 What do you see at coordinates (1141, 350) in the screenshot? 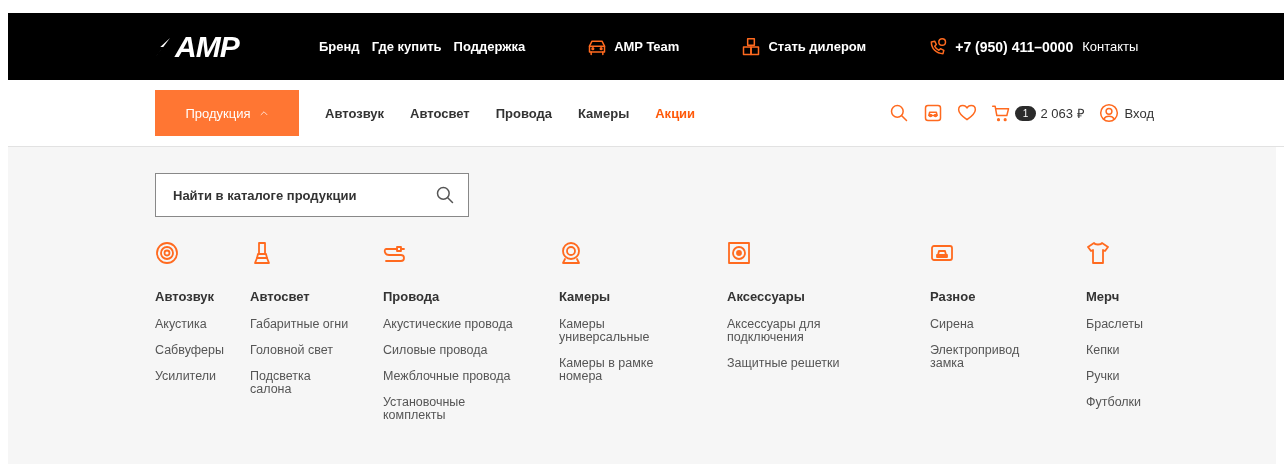
I see `category-link: Кепки` at bounding box center [1141, 350].